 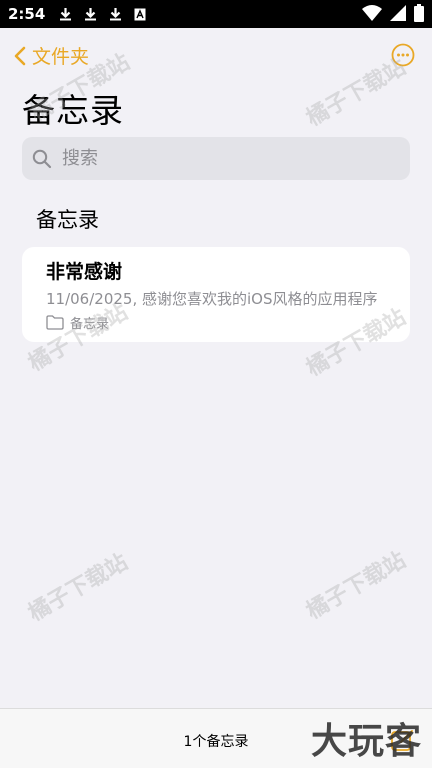 What do you see at coordinates (73, 110) in the screenshot?
I see `page-title: 备忘录` at bounding box center [73, 110].